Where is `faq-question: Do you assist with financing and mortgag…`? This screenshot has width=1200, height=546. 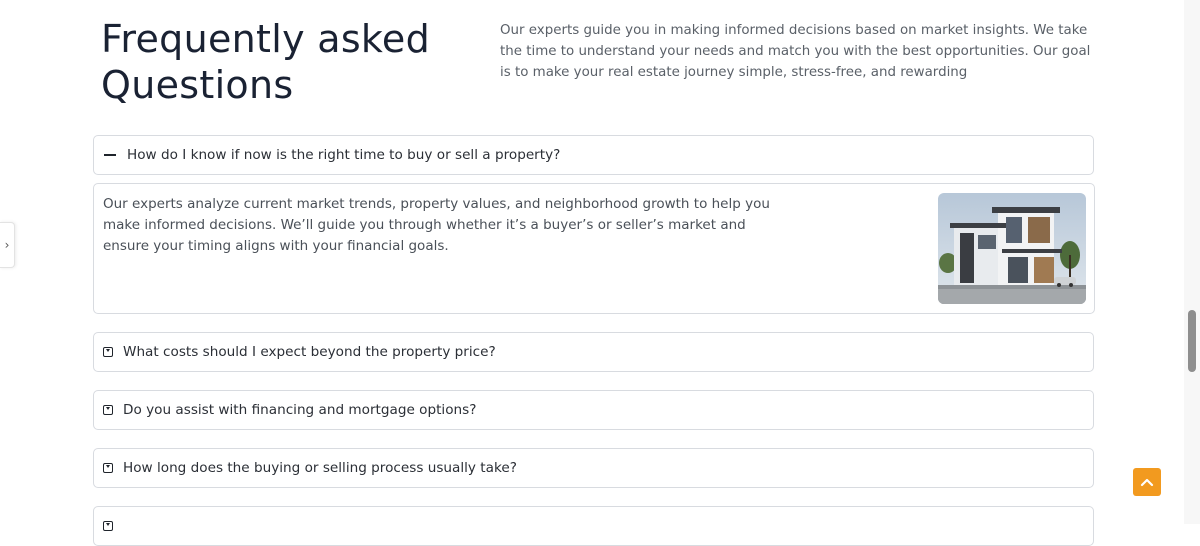
faq-question: Do you assist with financing and mortgag… is located at coordinates (300, 410).